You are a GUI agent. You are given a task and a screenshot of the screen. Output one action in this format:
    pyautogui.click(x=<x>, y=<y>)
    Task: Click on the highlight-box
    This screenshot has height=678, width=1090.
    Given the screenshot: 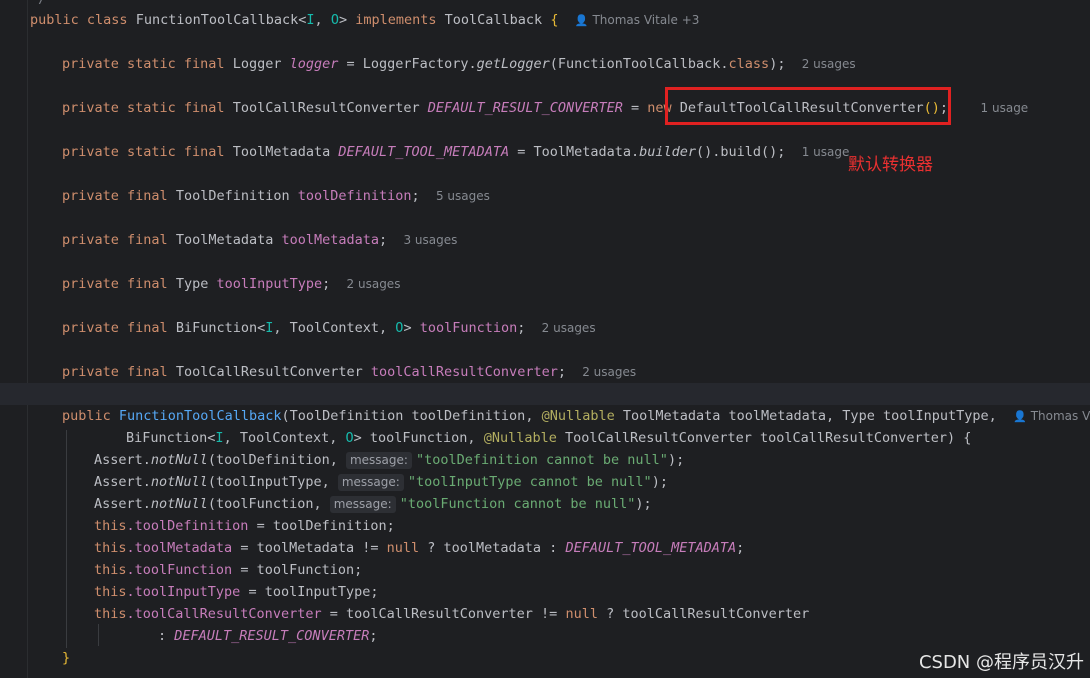 What is the action you would take?
    pyautogui.click(x=808, y=106)
    